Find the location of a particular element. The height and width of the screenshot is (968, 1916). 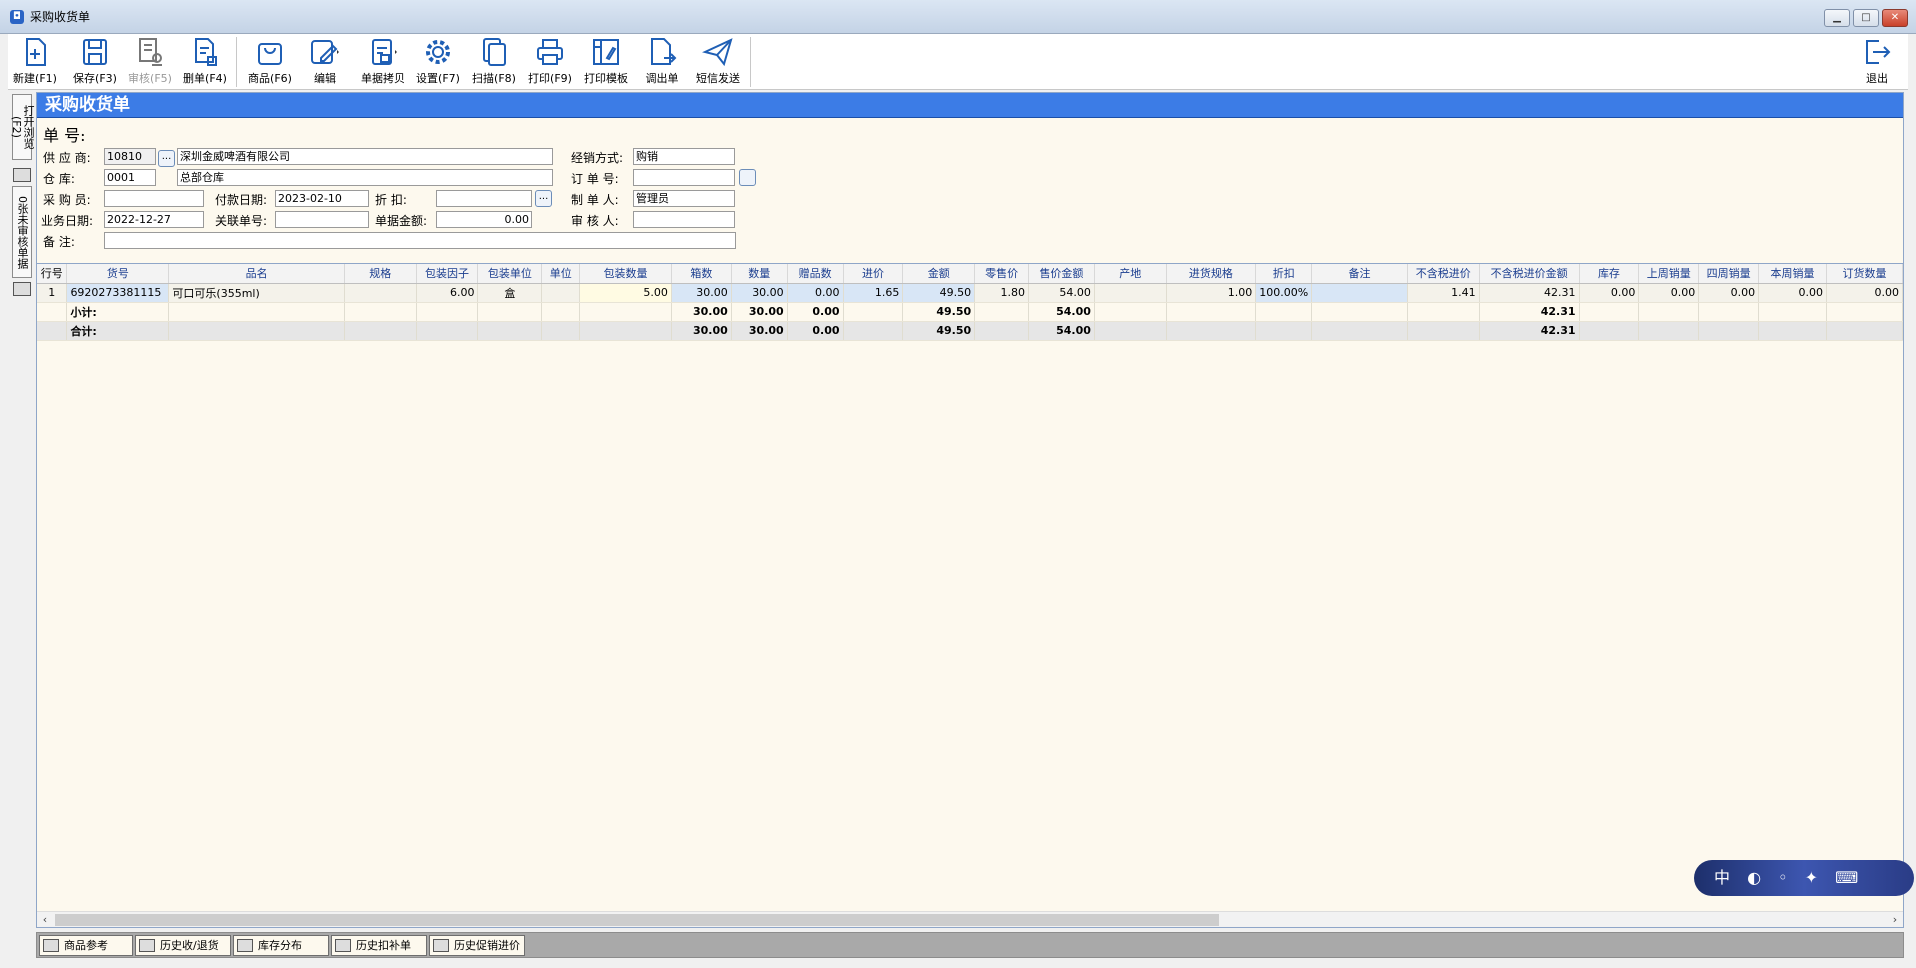

cell-pack-unit: 盒 is located at coordinates (510, 293).